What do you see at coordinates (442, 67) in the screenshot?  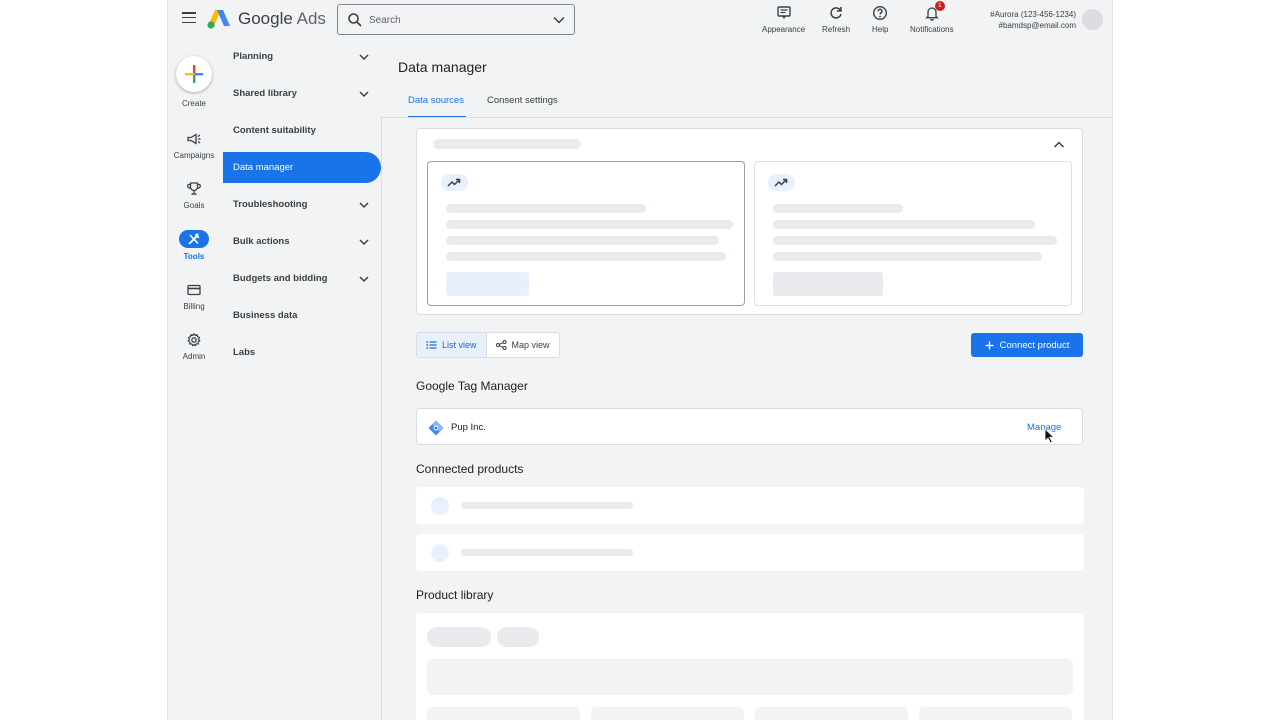 I see `page-title: Data manager` at bounding box center [442, 67].